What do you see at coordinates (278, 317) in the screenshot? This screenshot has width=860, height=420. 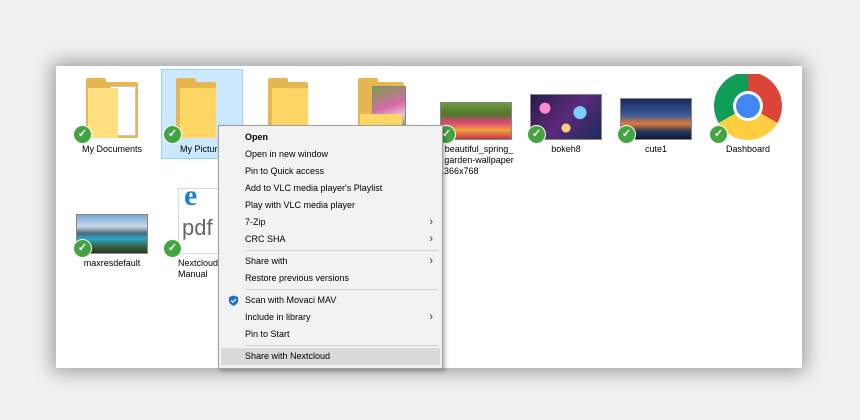 I see `menu-item-label: Include in library` at bounding box center [278, 317].